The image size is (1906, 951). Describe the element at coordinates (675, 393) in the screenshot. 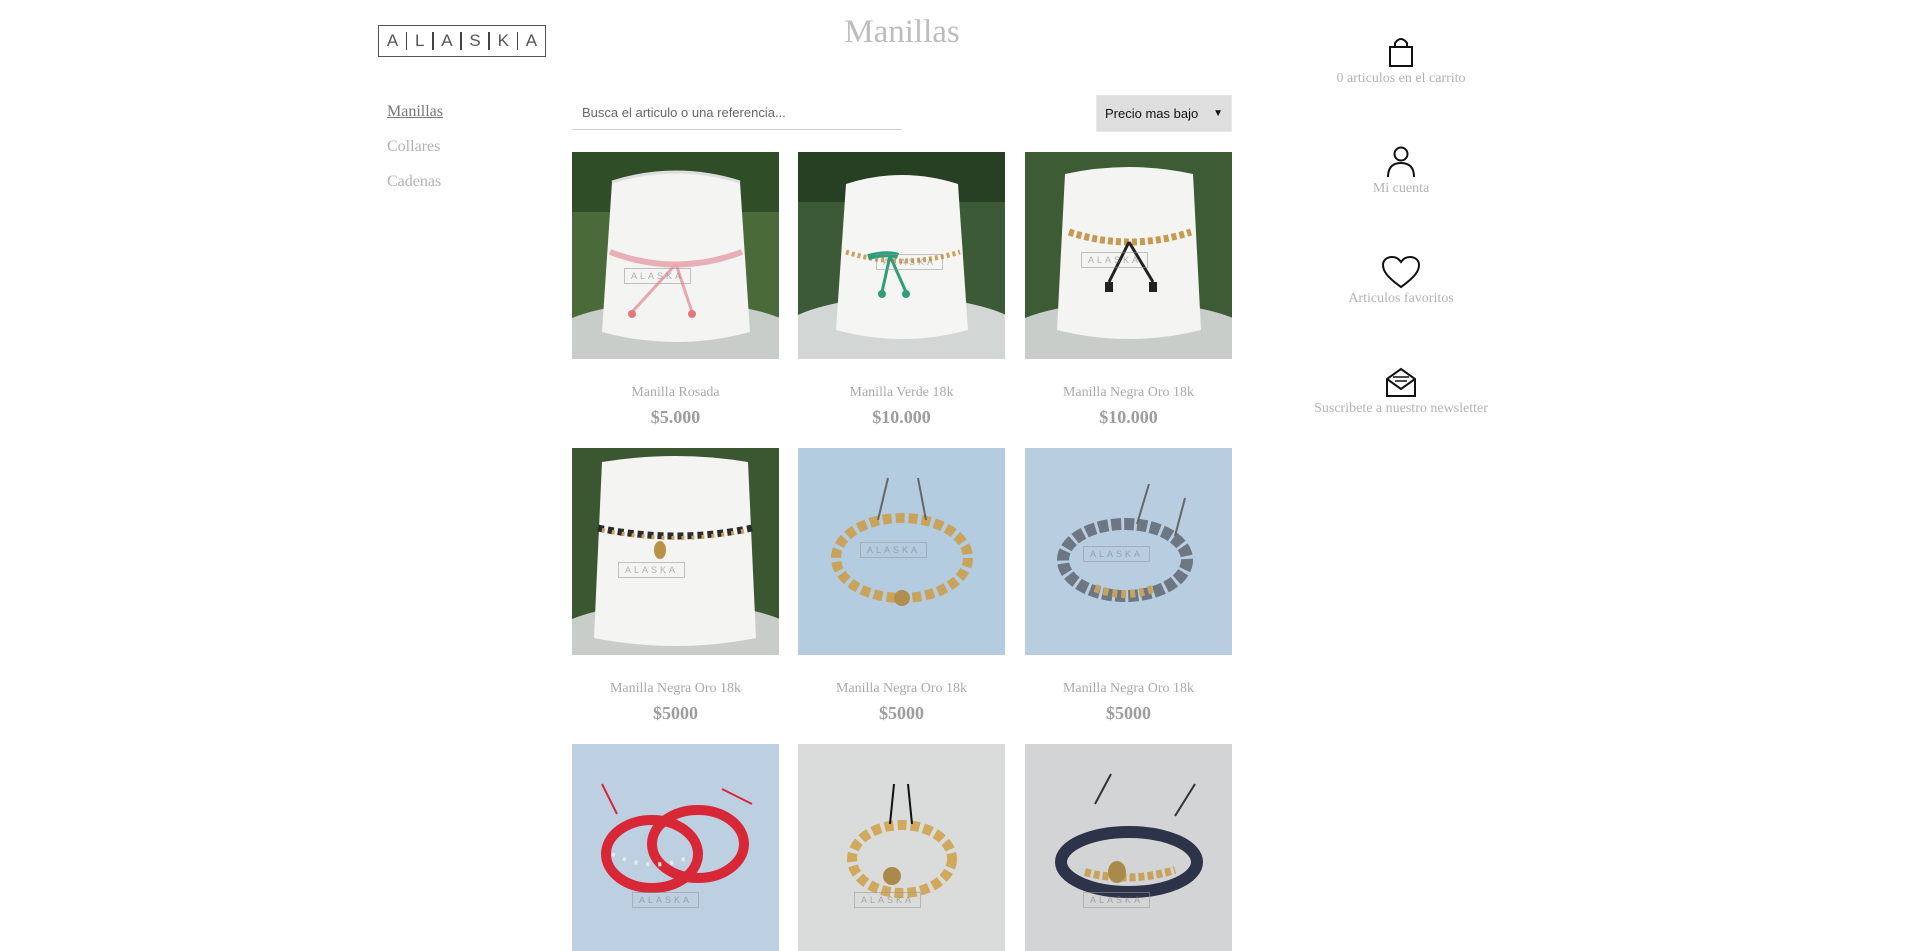

I see `product-name: Manilla Rosada` at that location.